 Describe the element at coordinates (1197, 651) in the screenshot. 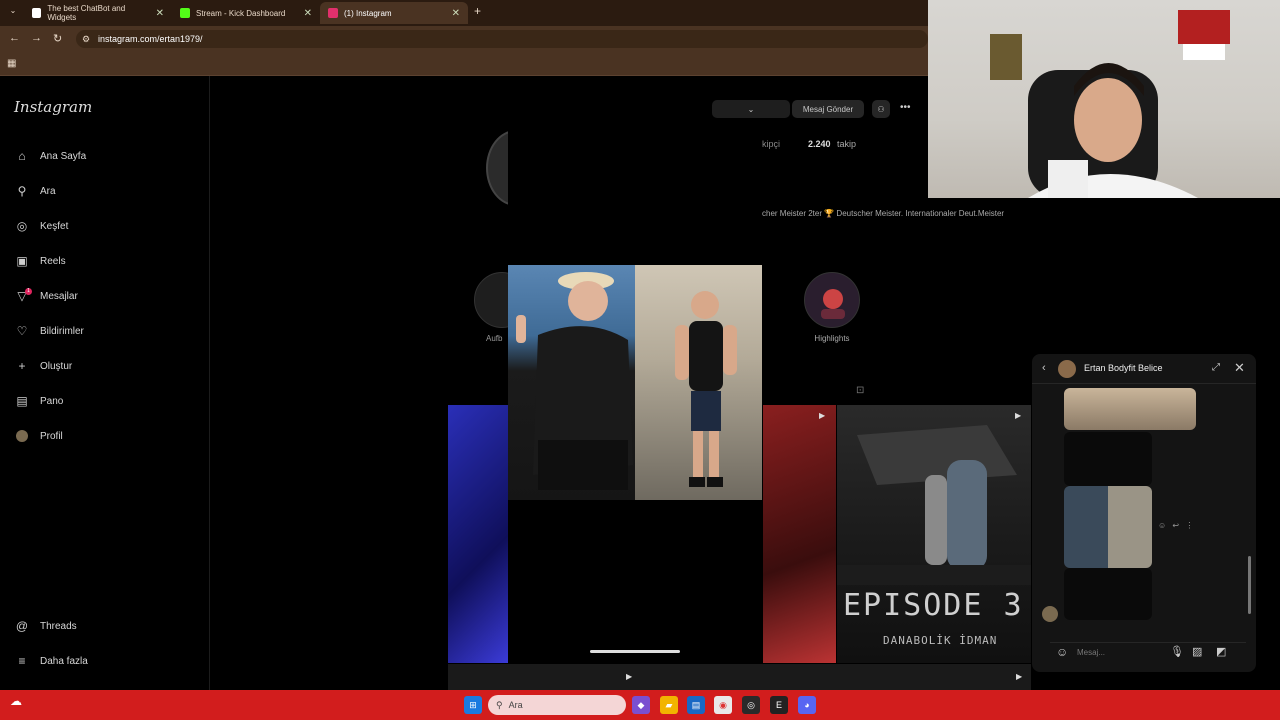

I see `image-icon: ▨` at that location.